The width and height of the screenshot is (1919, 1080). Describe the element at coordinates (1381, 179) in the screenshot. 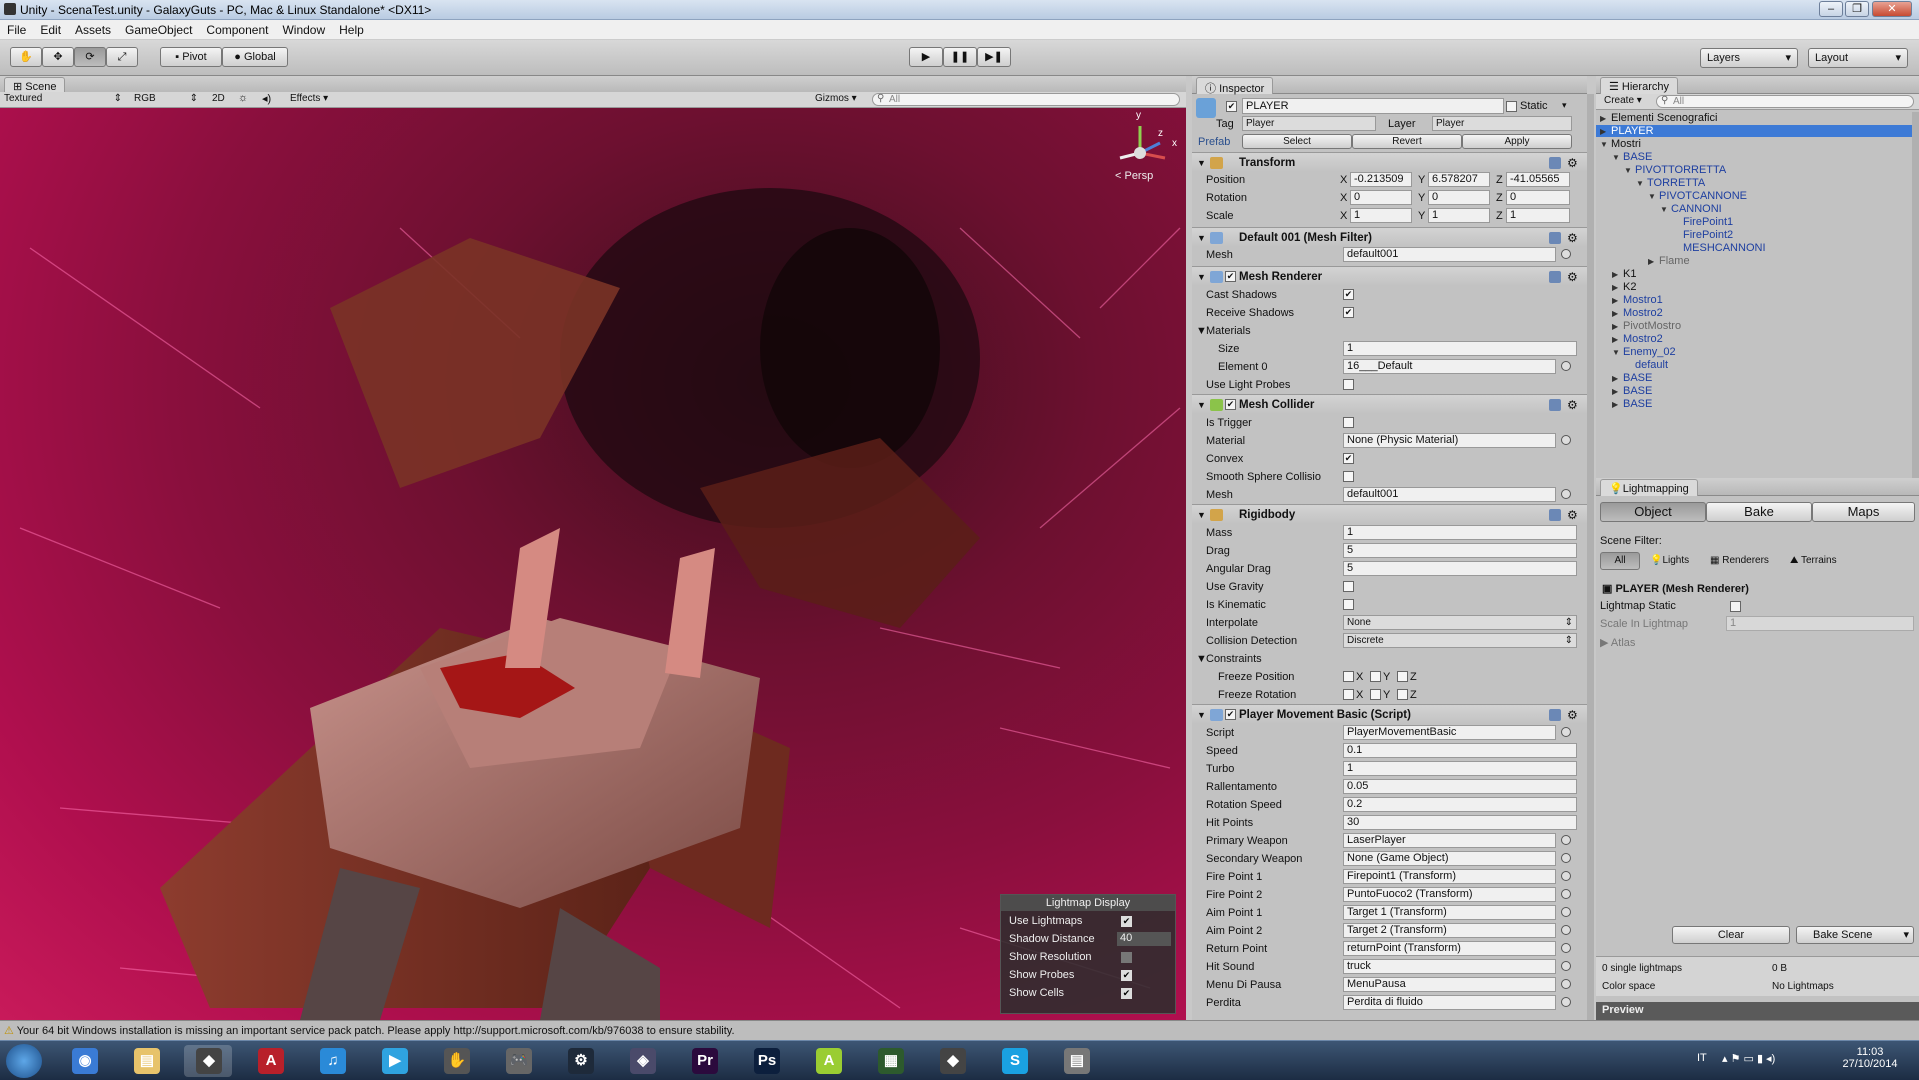

I see `position-x-input: -0.213509` at that location.